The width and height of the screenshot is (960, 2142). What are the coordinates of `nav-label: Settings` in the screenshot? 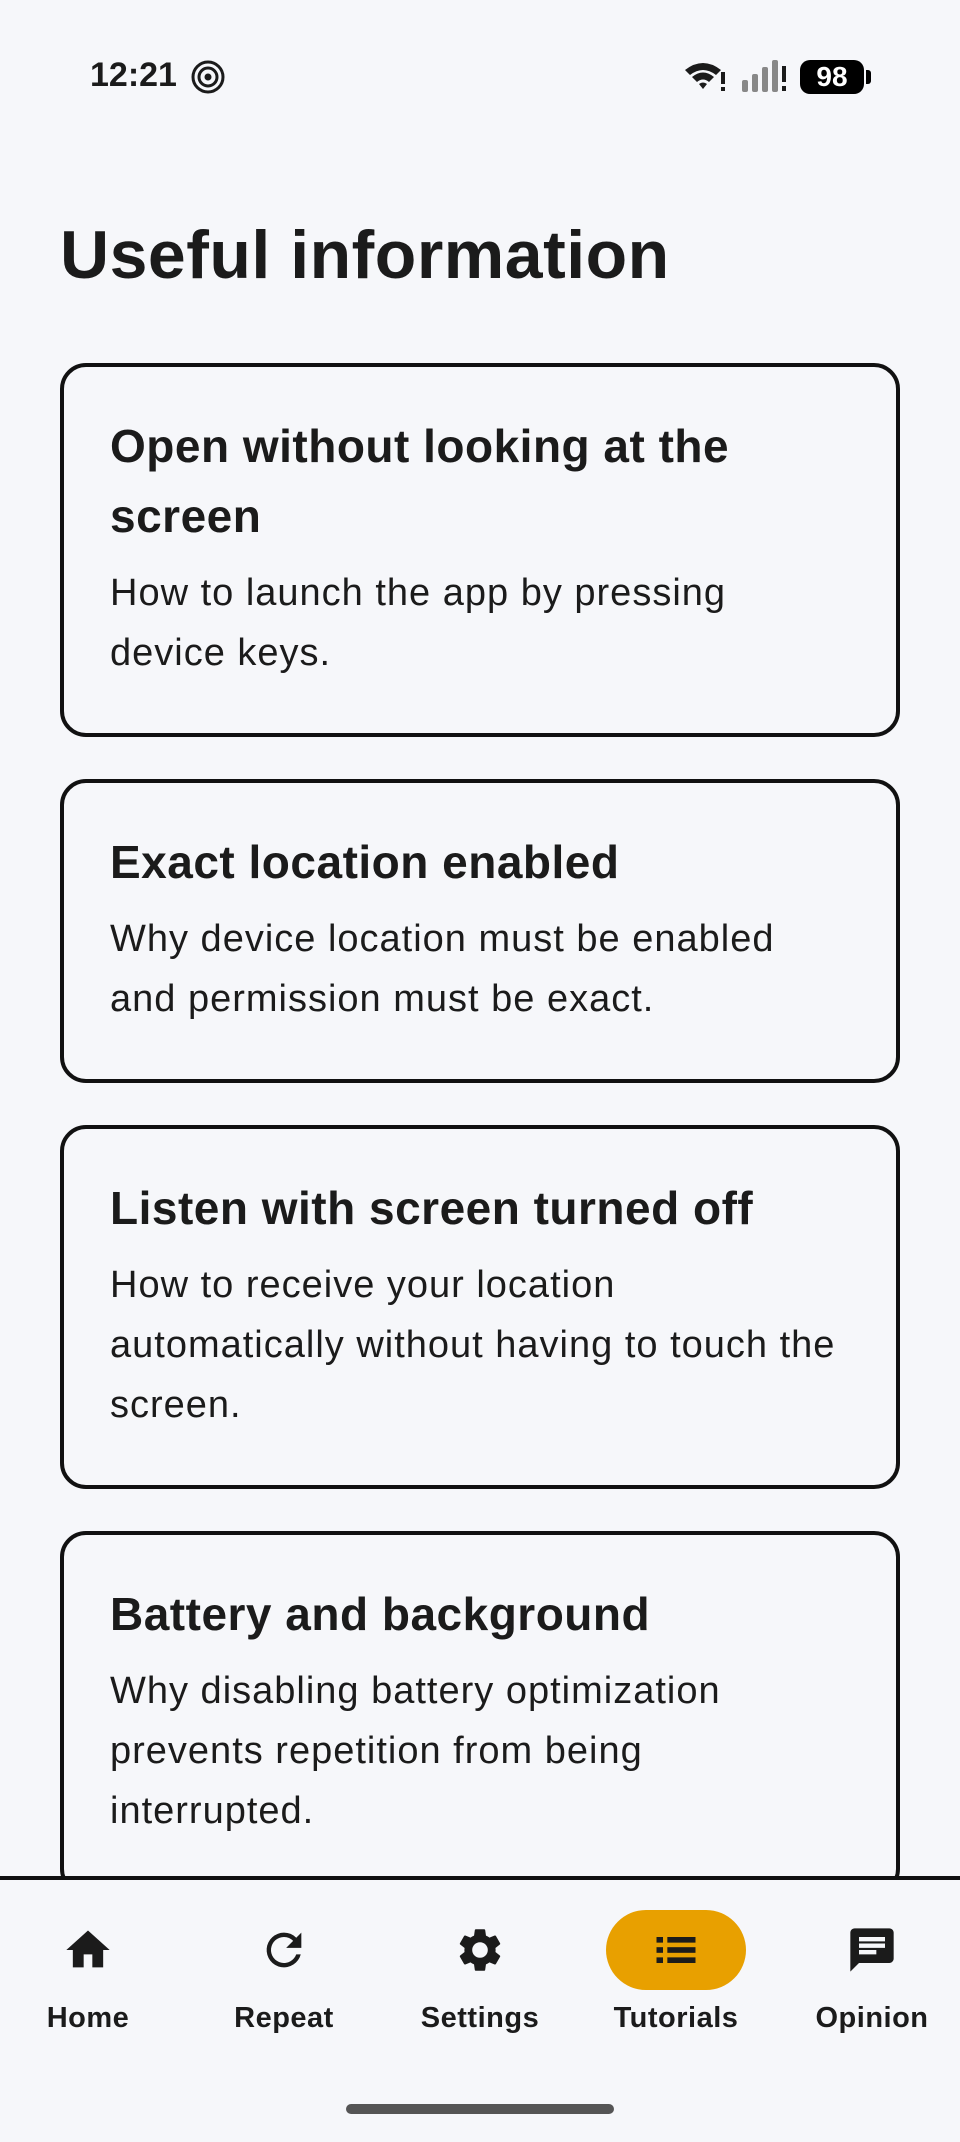 It's located at (480, 2018).